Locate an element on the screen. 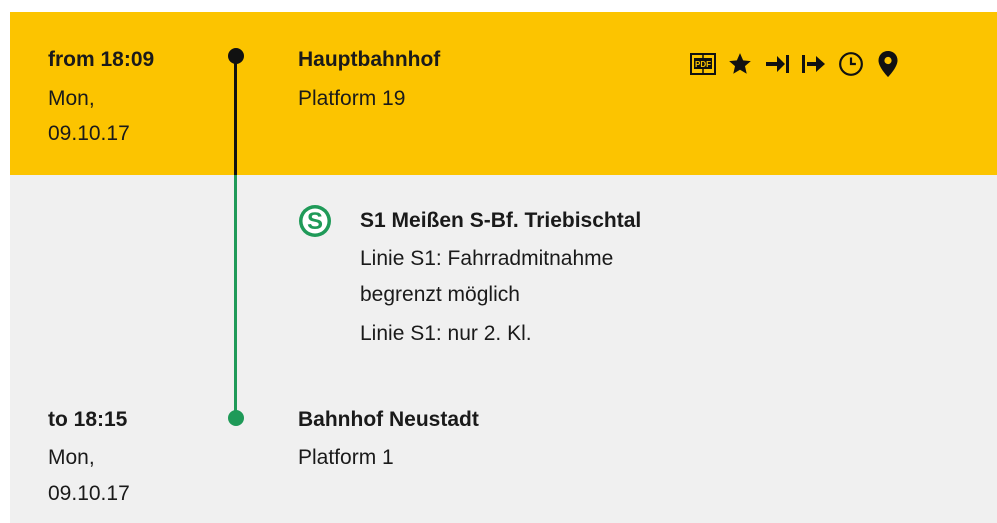 Image resolution: width=997 pixels, height=523 pixels. arrival-day: Mon, is located at coordinates (71, 457).